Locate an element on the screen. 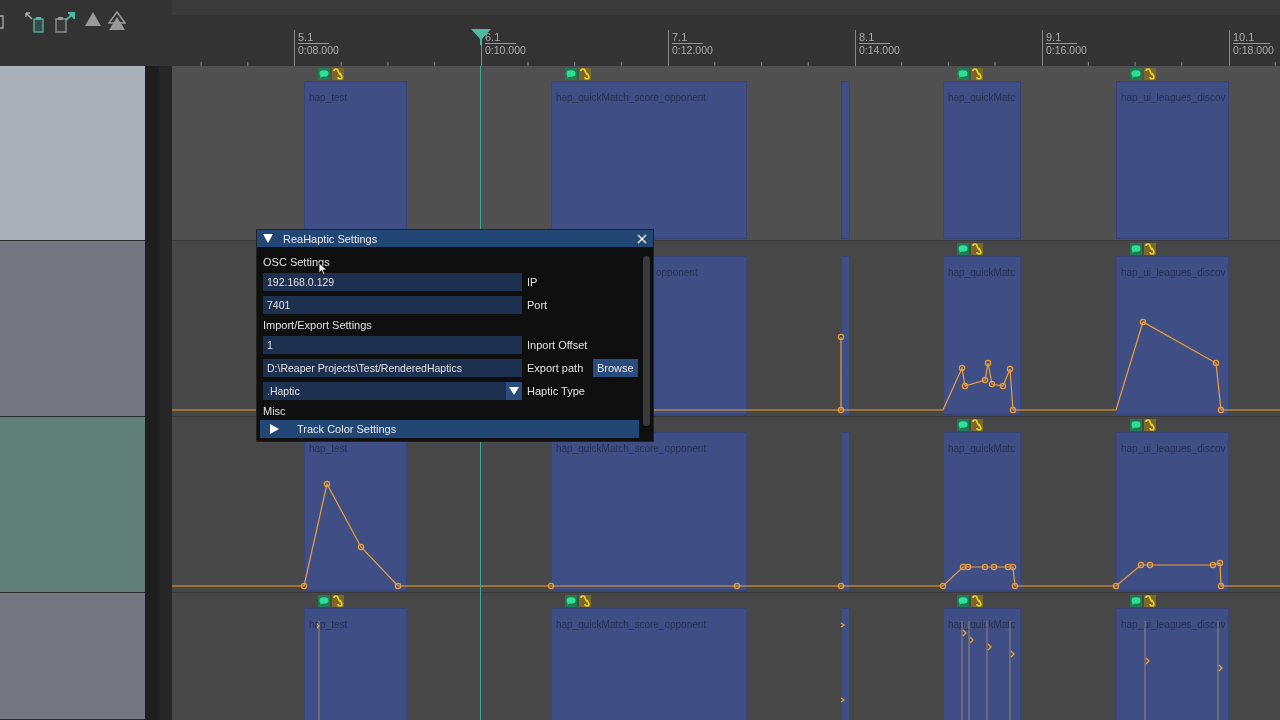 The image size is (1280, 720). time-label: 0:10.000 is located at coordinates (505, 50).